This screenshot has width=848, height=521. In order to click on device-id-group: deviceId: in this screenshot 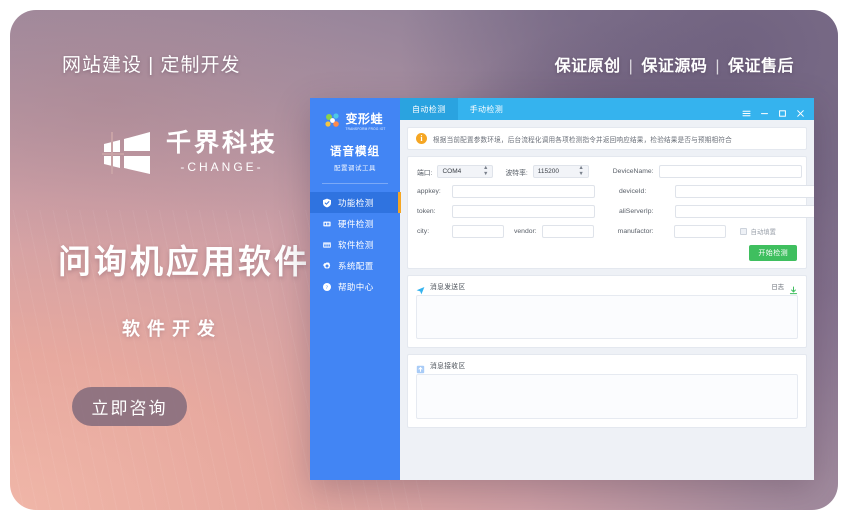, I will do `click(716, 191)`.